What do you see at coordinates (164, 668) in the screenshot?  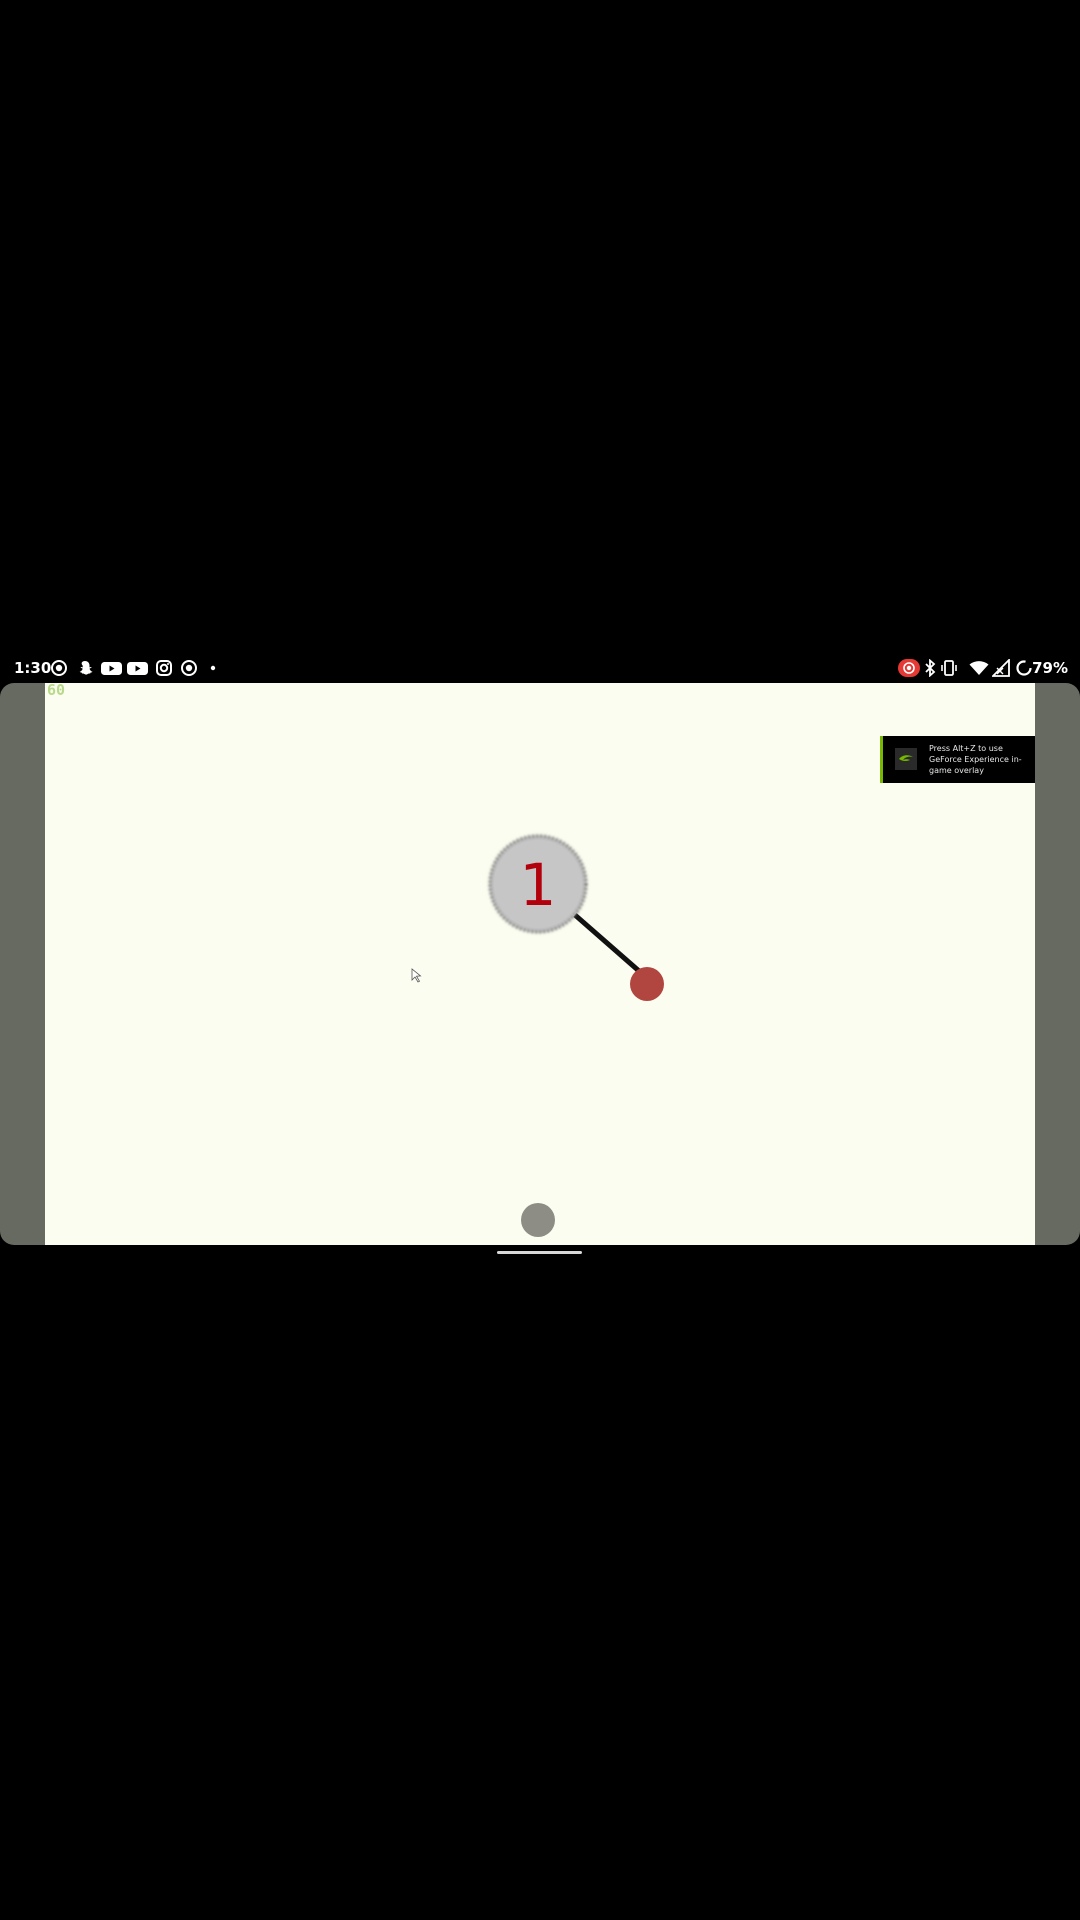 I see `instagram-icon` at bounding box center [164, 668].